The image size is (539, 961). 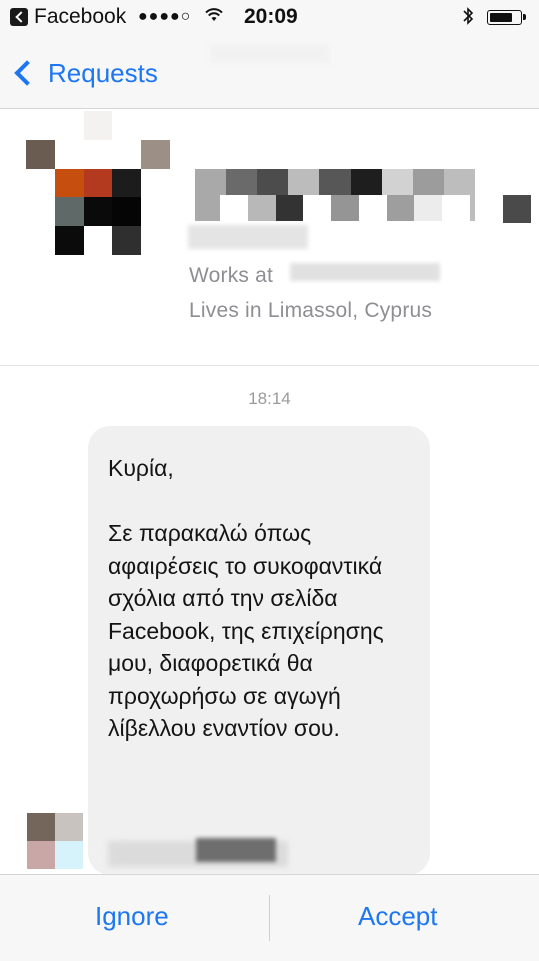 I want to click on request-action-bar: Ignore Accept, so click(x=269, y=917).